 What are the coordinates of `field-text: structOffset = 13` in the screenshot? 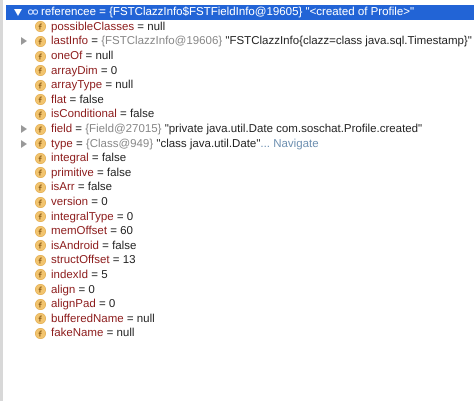 It's located at (93, 260).